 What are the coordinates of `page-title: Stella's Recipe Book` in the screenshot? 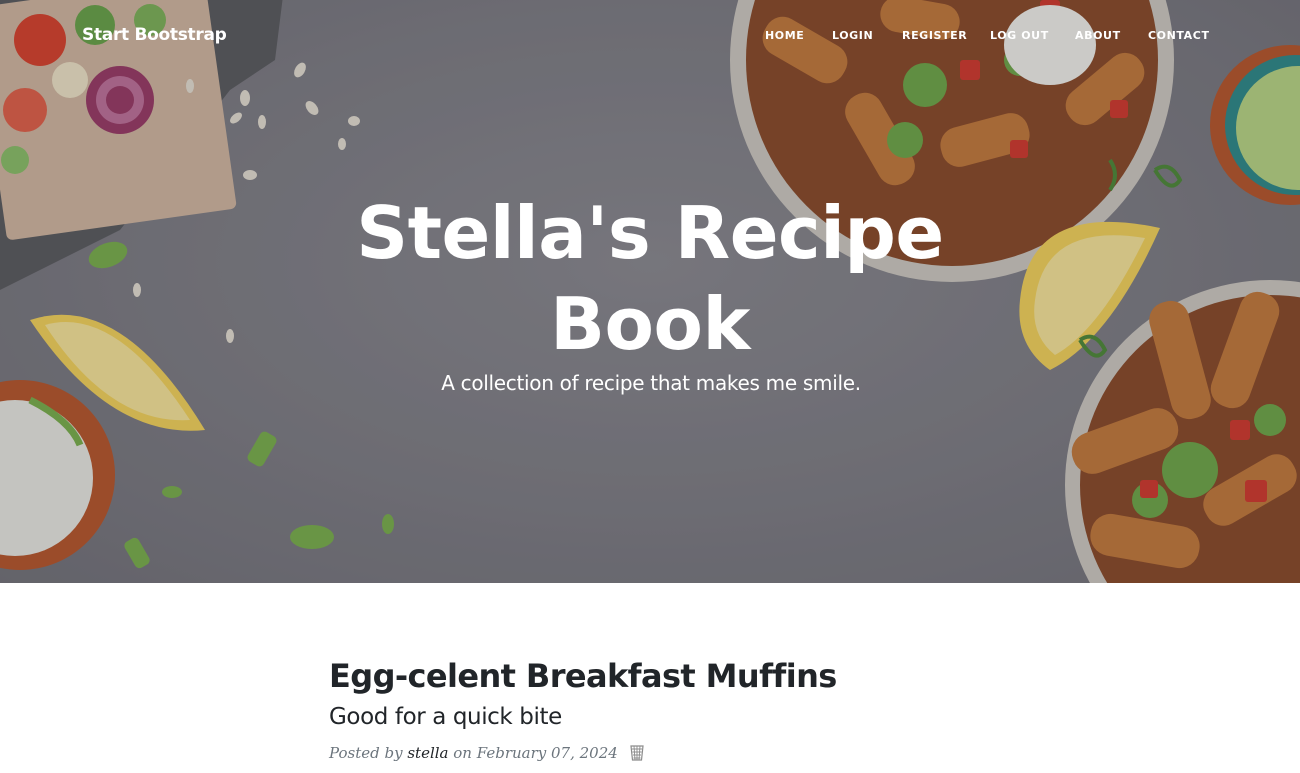 It's located at (650, 278).